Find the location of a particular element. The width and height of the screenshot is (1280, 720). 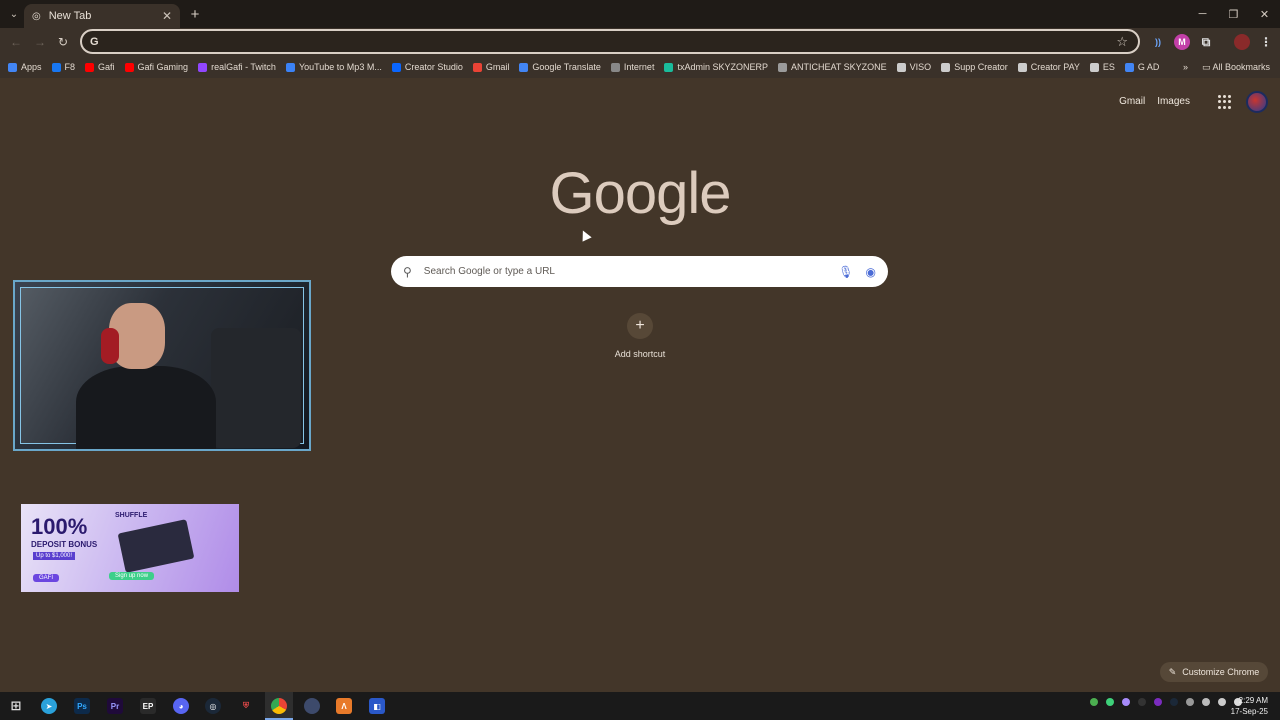

photoshop-icon: Ps is located at coordinates (82, 706).